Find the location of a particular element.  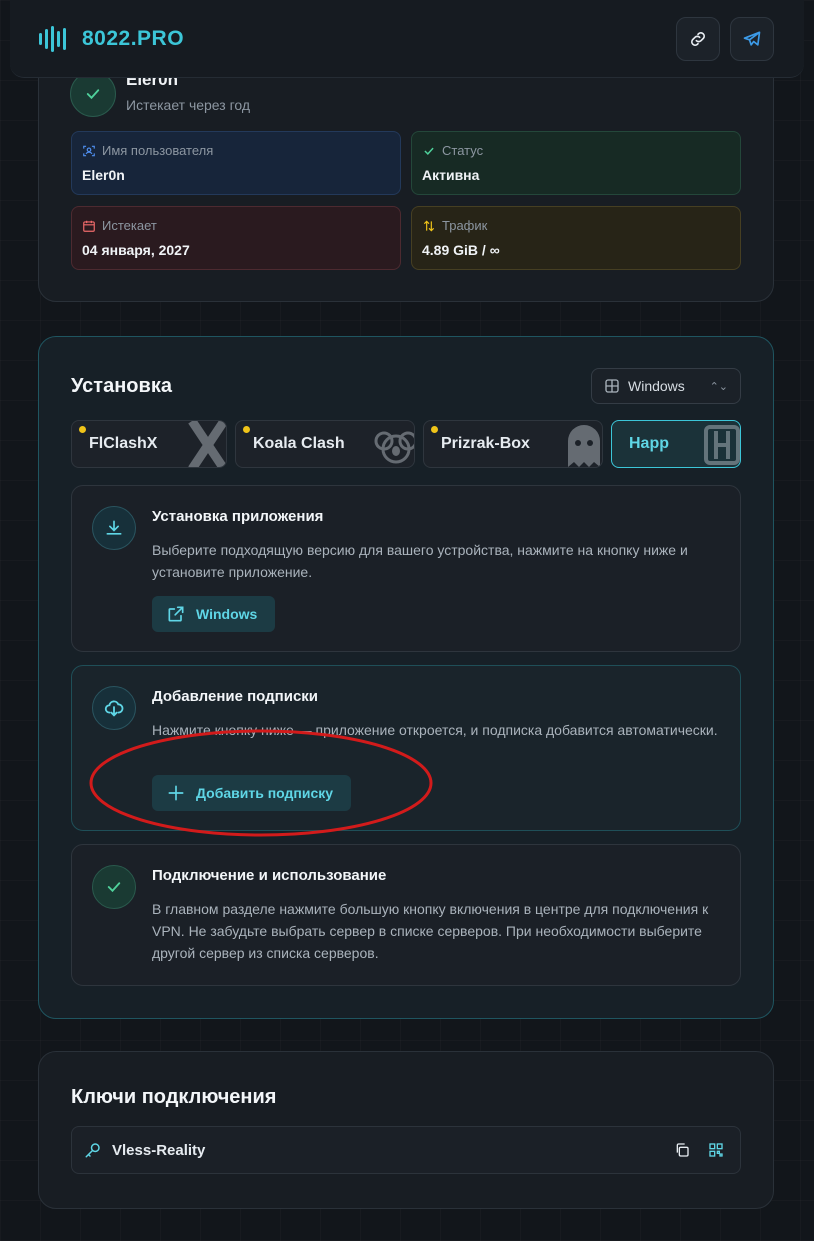

user-scan-icon is located at coordinates (89, 150).